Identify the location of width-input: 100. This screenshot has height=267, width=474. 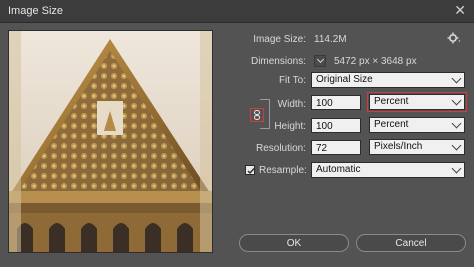
(336, 102).